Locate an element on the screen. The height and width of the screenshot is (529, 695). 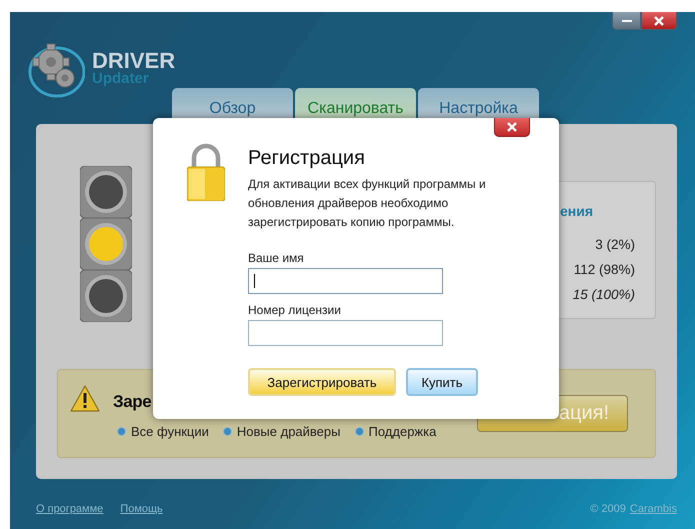
feature-label: Новые драйверы is located at coordinates (288, 431).